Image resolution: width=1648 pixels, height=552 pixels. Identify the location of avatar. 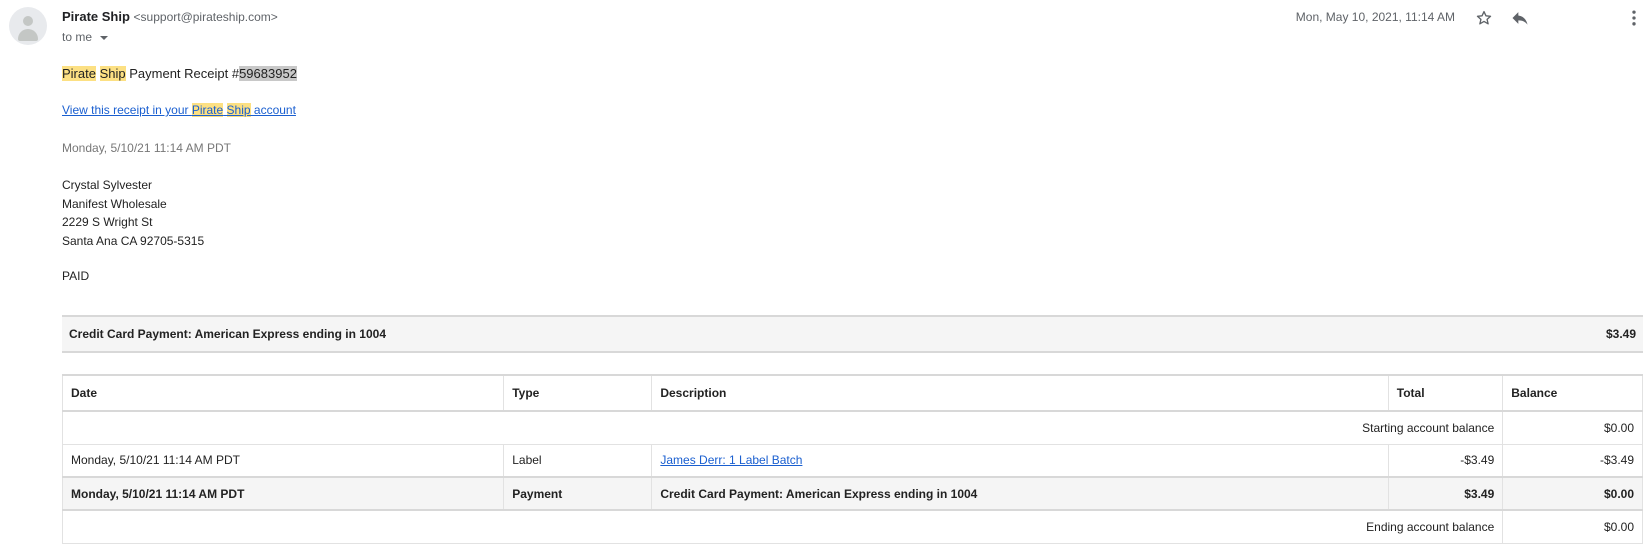
(28, 26).